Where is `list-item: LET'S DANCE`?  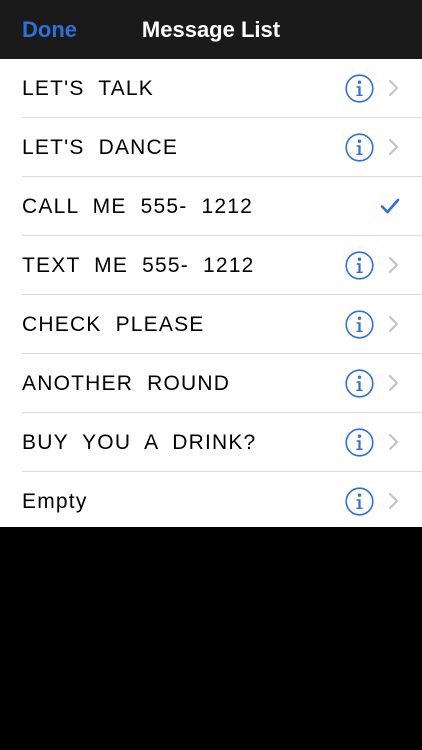 list-item: LET'S DANCE is located at coordinates (211, 147).